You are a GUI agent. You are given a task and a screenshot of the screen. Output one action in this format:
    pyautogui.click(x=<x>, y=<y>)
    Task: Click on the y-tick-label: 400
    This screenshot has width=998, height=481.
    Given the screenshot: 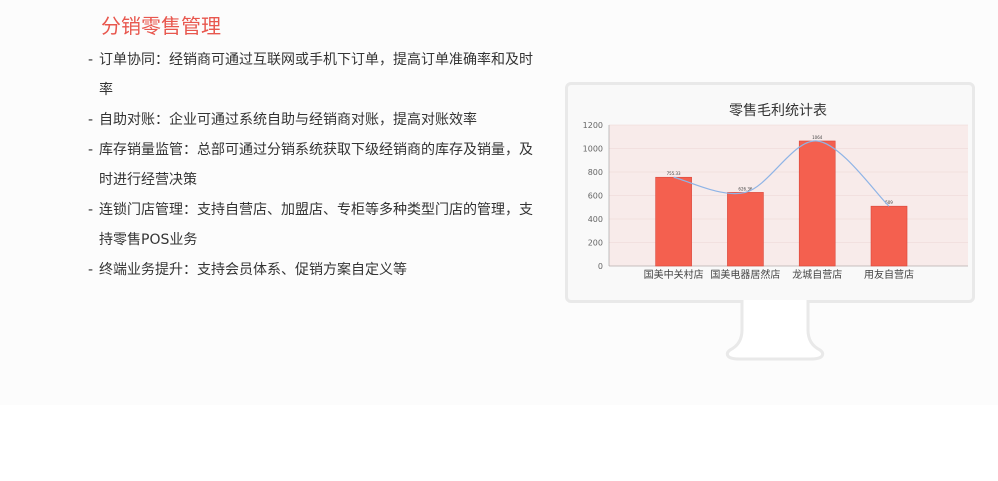 What is the action you would take?
    pyautogui.click(x=595, y=219)
    